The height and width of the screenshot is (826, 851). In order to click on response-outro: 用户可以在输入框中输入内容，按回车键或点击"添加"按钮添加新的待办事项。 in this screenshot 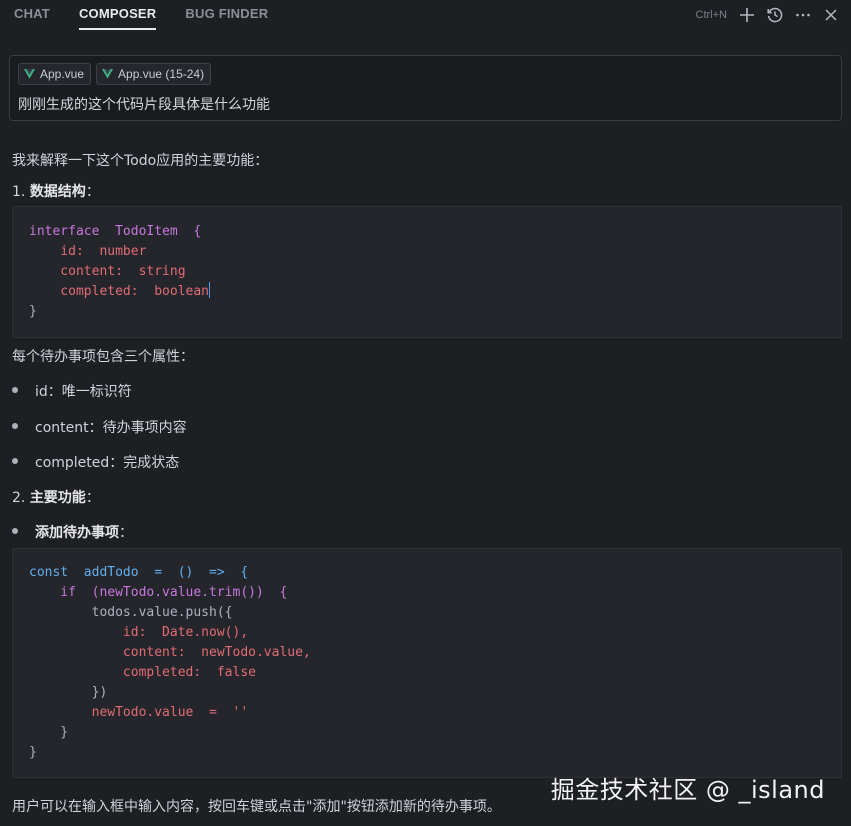, I will do `click(256, 807)`.